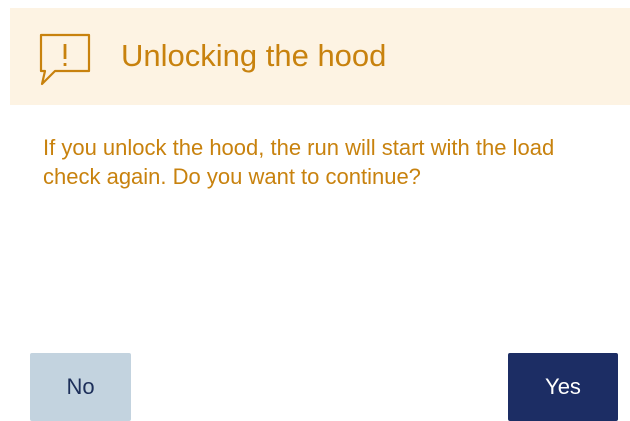 The image size is (630, 421). I want to click on yes-button: Yes, so click(563, 387).